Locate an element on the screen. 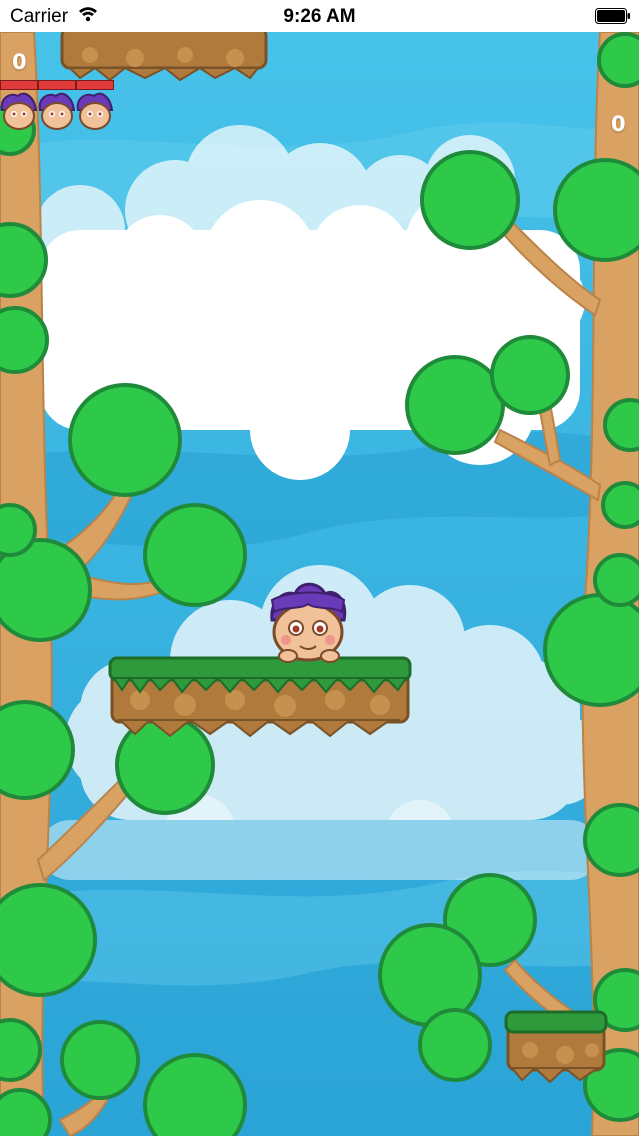 The width and height of the screenshot is (639, 1136). status-bar: Carrier 9:26 AM is located at coordinates (319, 16).